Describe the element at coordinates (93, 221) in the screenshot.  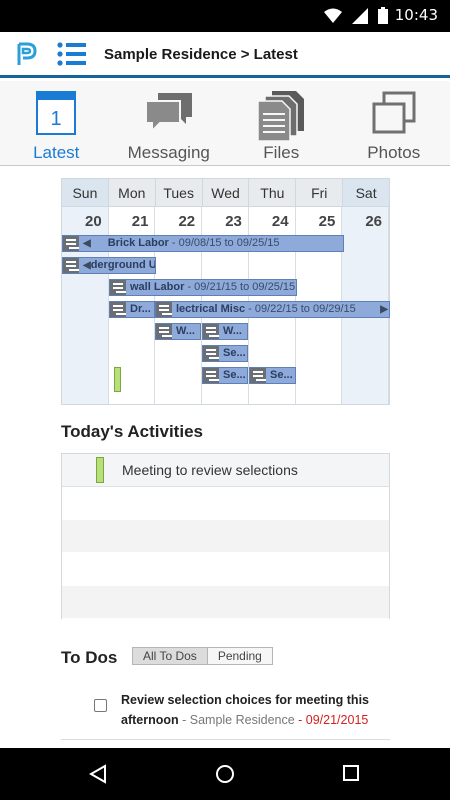
I see `date-number: 20` at that location.